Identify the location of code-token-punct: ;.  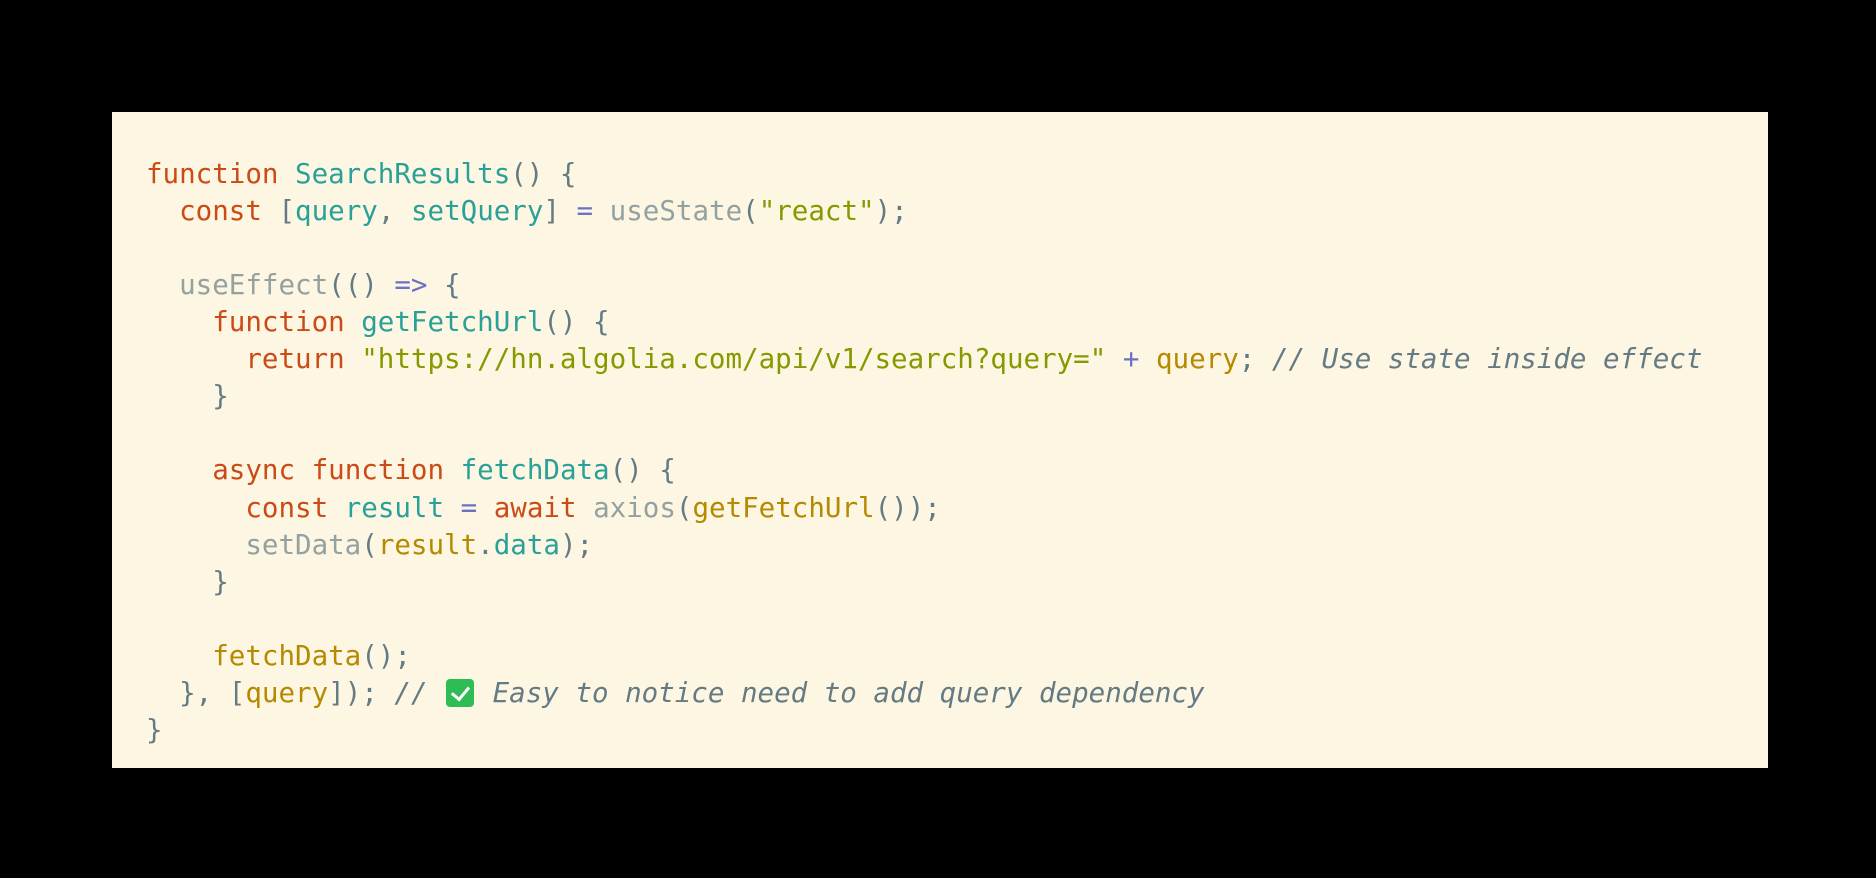
(1255, 359).